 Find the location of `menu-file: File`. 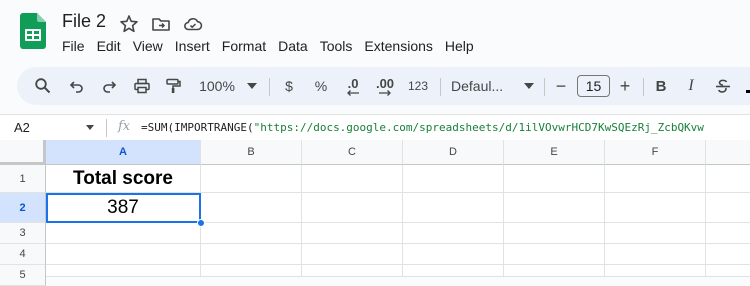

menu-file: File is located at coordinates (73, 47).